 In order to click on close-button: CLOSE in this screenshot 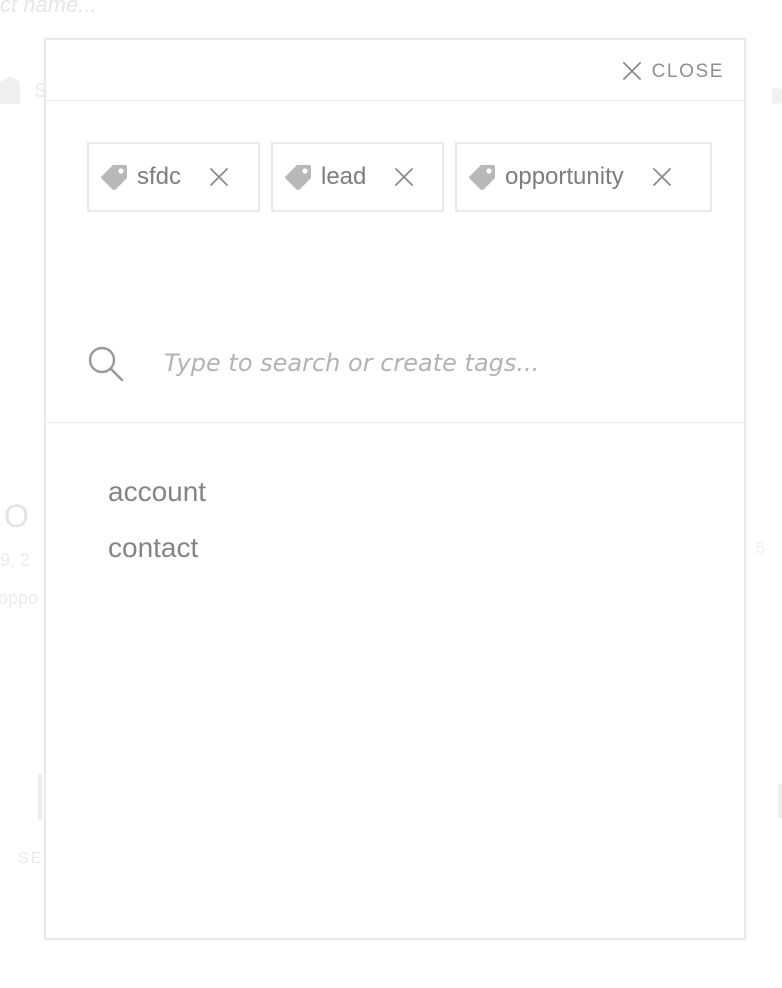, I will do `click(673, 71)`.